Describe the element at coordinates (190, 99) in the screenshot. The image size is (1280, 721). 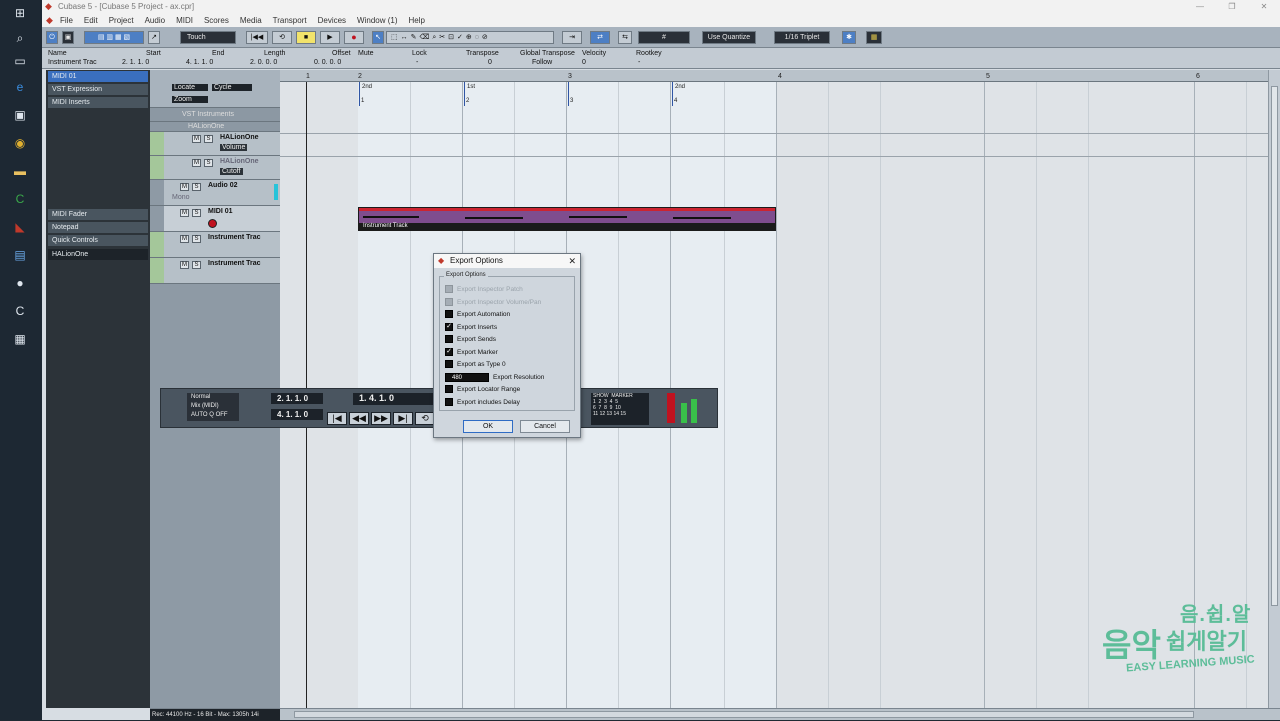
I see `zoom-select: Zoom` at that location.